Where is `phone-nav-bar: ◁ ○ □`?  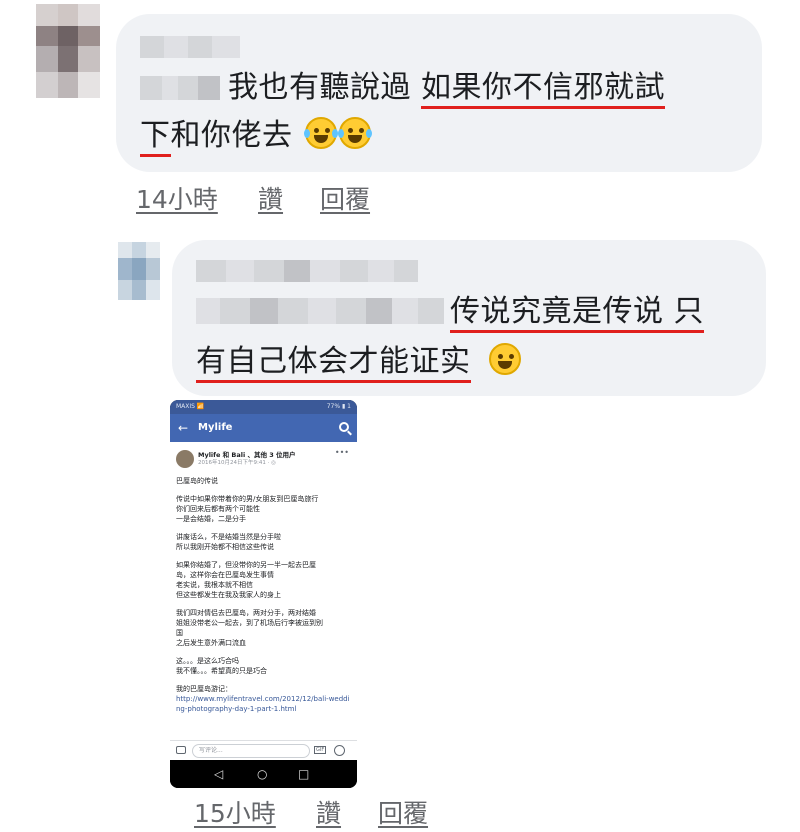
phone-nav-bar: ◁ ○ □ is located at coordinates (263, 774).